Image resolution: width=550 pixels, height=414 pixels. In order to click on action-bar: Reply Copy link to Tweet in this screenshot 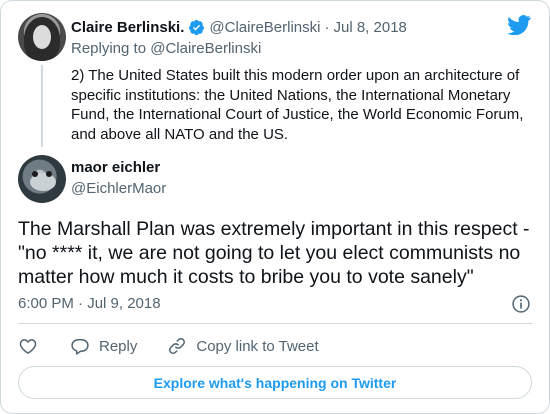, I will do `click(168, 346)`.